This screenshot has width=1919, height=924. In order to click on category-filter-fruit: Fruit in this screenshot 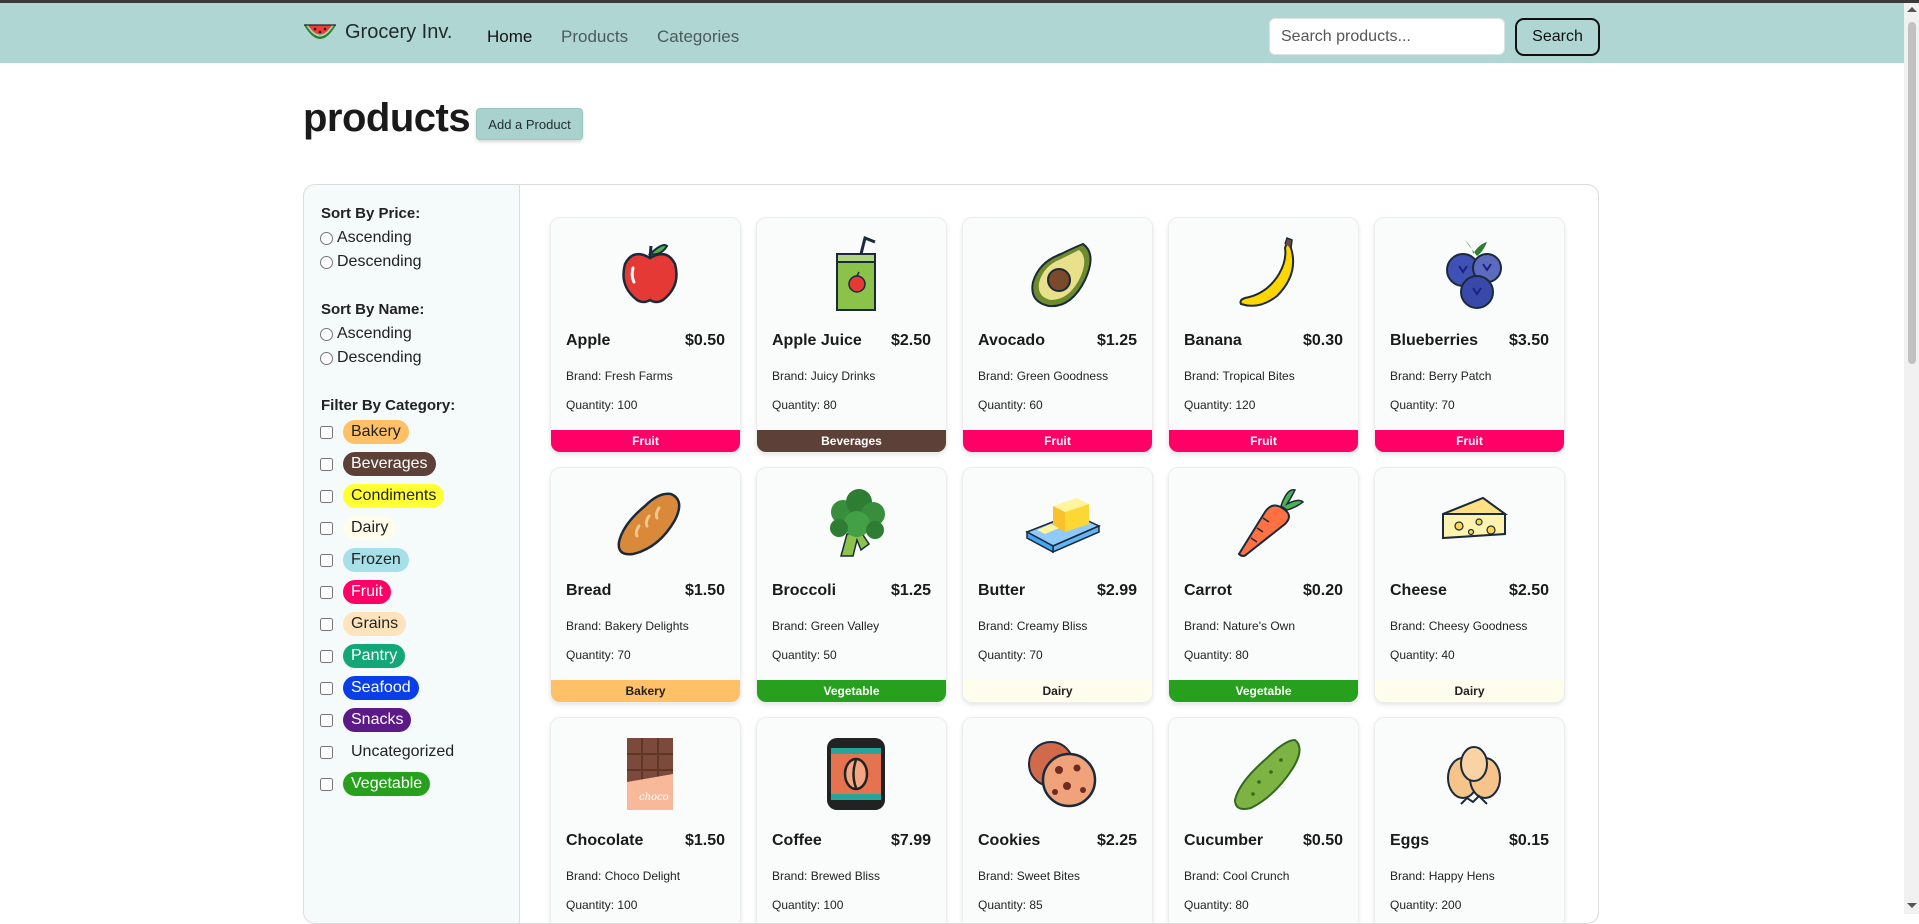, I will do `click(355, 592)`.